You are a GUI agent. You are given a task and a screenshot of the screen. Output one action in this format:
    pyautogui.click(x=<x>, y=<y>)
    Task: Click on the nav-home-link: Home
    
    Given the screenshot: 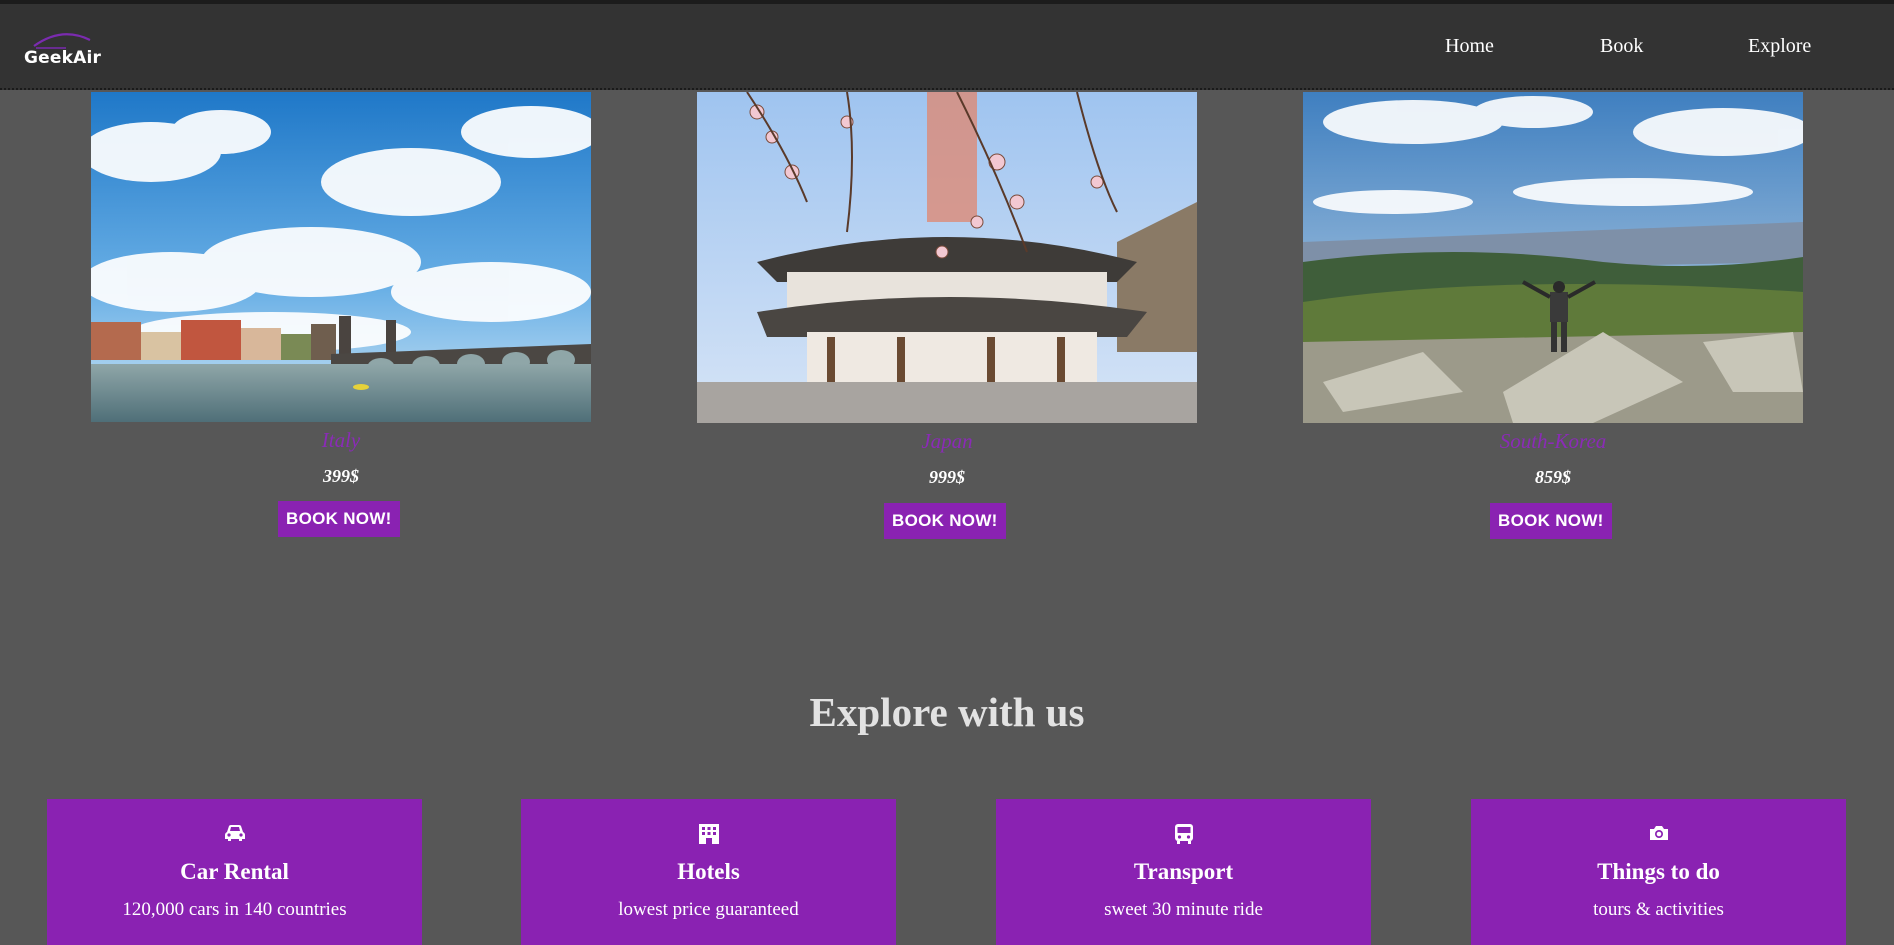 What is the action you would take?
    pyautogui.click(x=1469, y=46)
    